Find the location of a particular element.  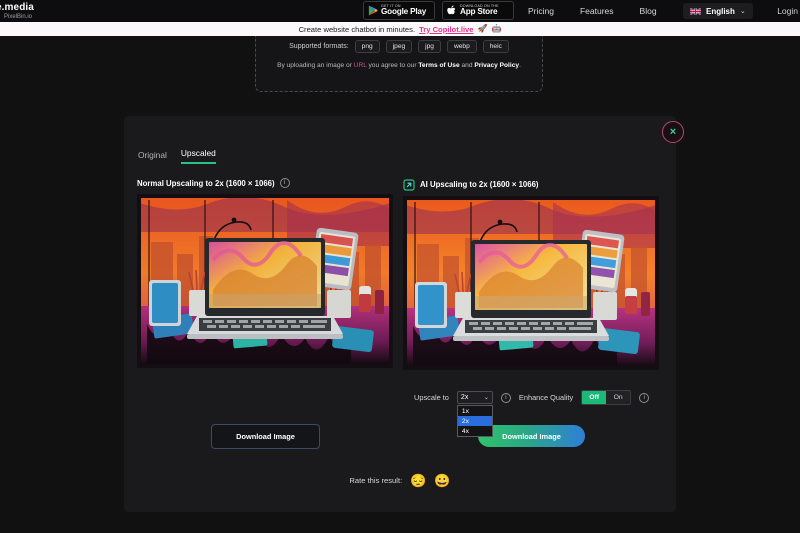

format-chip-jpg: jpg is located at coordinates (429, 46).